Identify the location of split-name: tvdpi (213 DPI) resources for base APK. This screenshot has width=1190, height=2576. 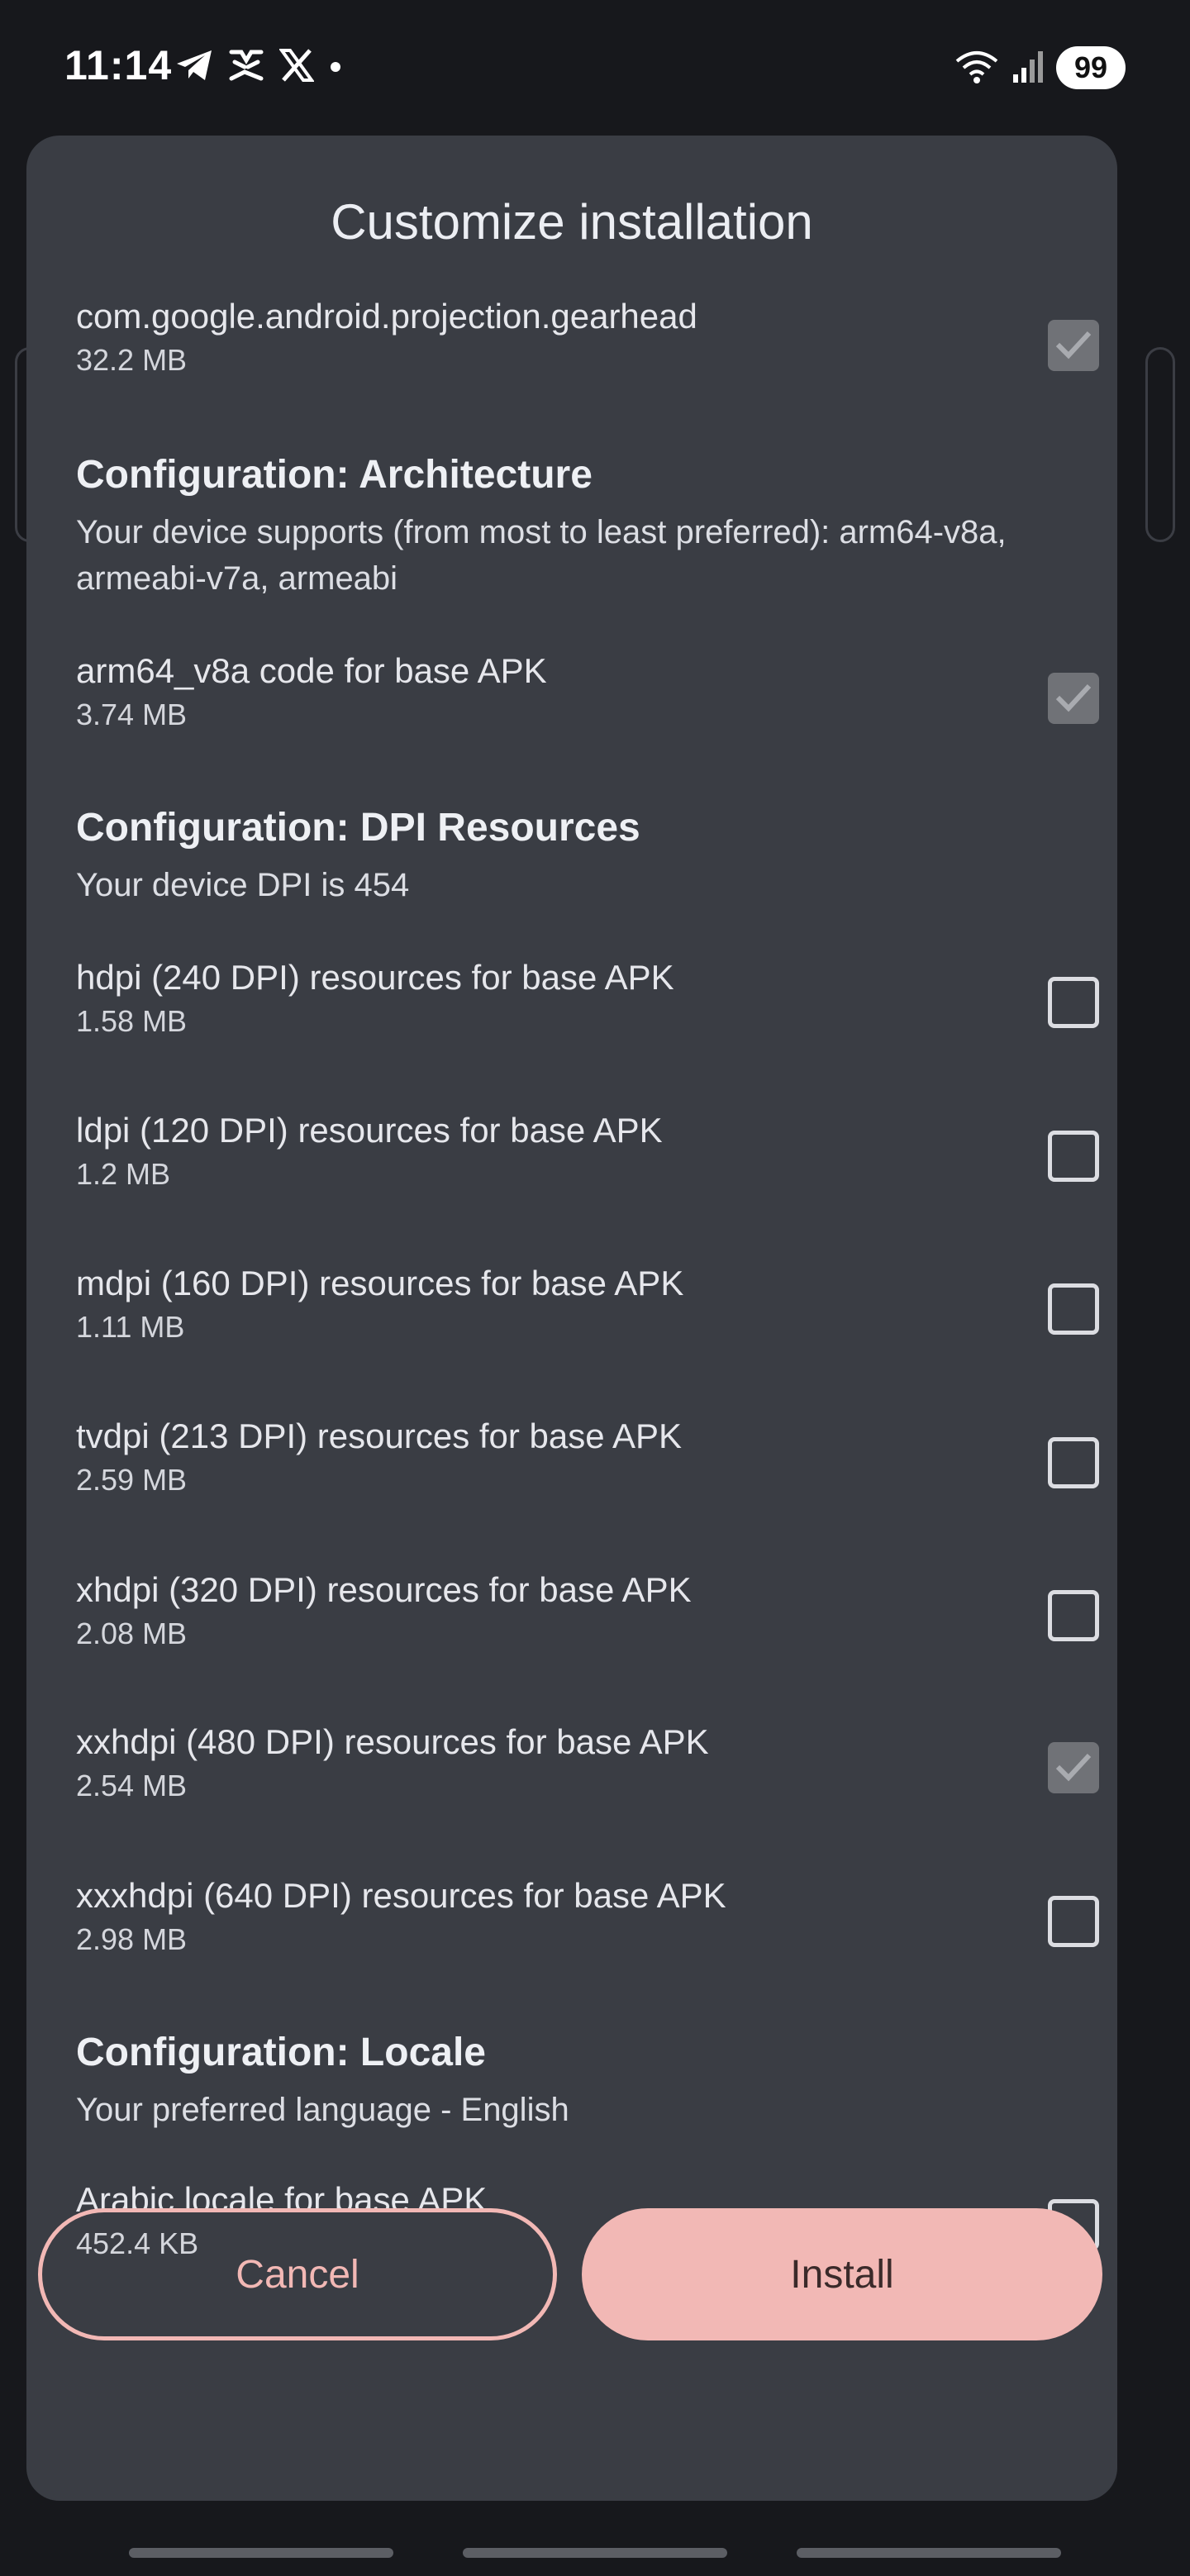
(379, 1436).